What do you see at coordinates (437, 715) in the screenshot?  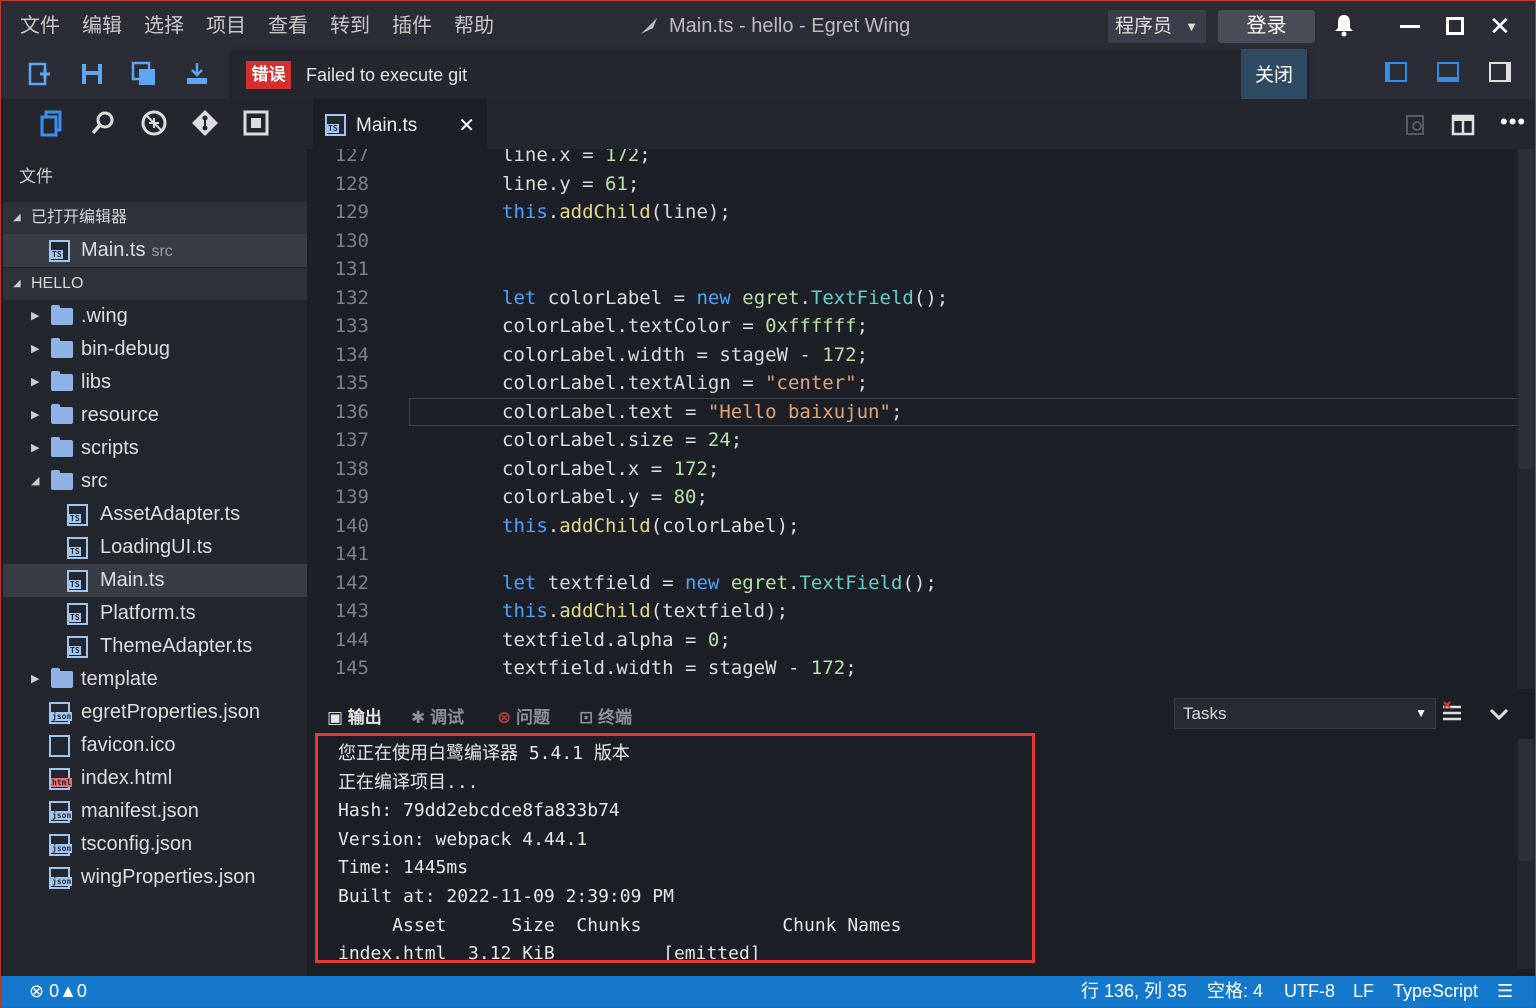 I see `tab-debug: ✱ 调试` at bounding box center [437, 715].